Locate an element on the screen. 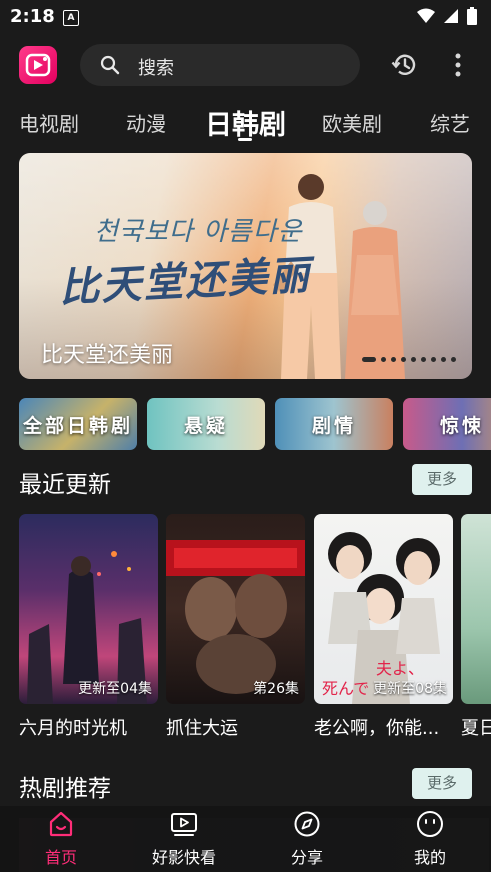  wifi-icon is located at coordinates (426, 15).